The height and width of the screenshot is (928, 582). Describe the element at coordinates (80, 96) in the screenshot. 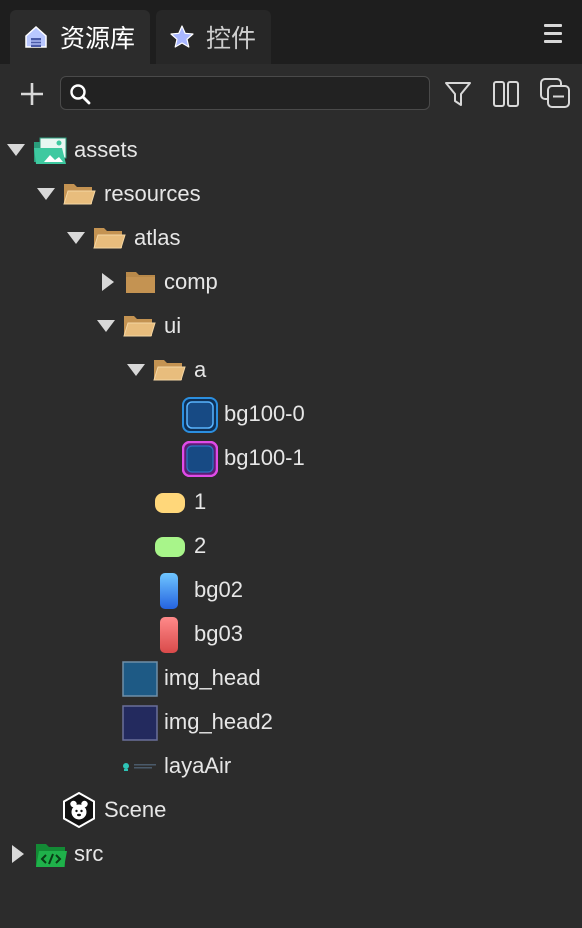

I see `search-icon` at that location.